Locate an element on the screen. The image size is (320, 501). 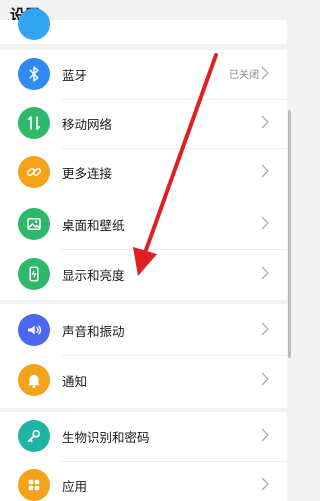
mobile-network-icon is located at coordinates (34, 123).